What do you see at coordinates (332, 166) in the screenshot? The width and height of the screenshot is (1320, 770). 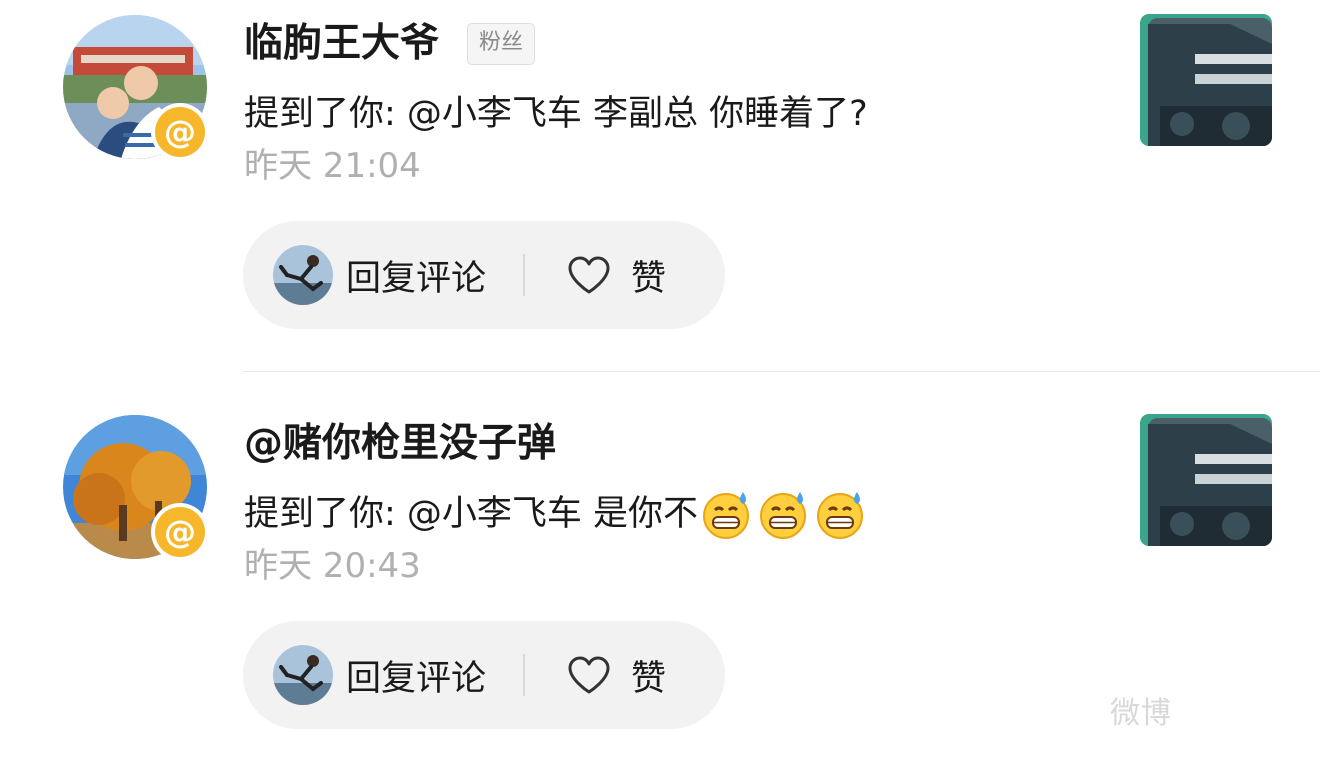 I see `timestamp: 昨天 21:04` at bounding box center [332, 166].